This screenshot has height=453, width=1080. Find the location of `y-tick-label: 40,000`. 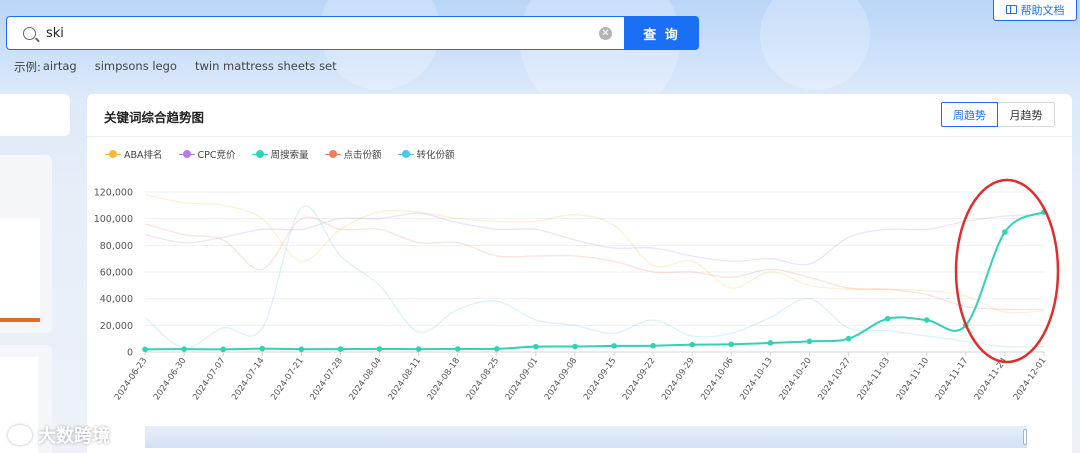

y-tick-label: 40,000 is located at coordinates (116, 299).